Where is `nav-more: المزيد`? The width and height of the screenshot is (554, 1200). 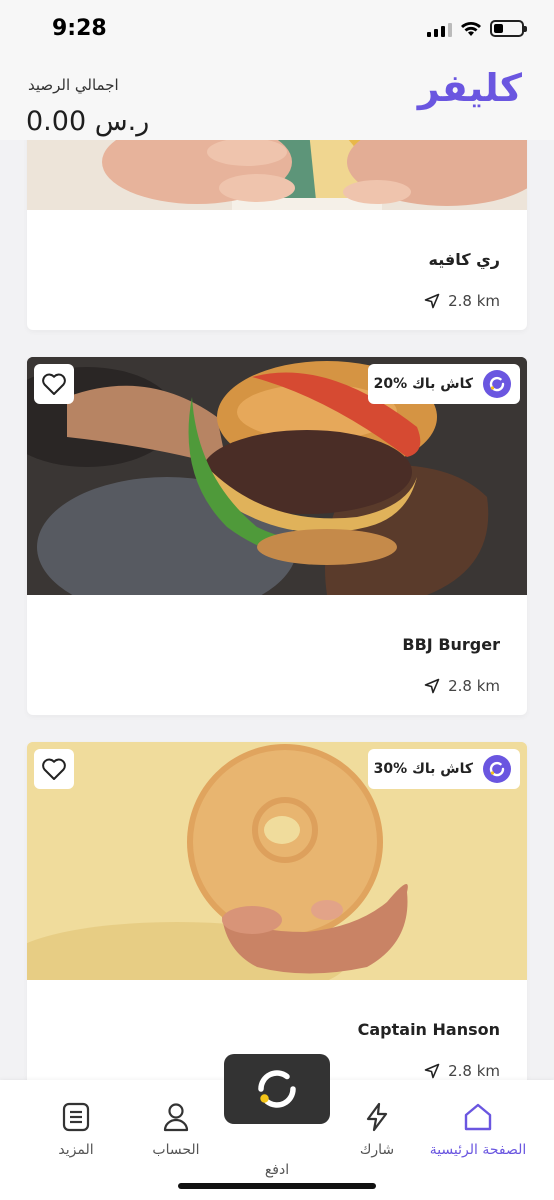 nav-more: المزيد is located at coordinates (76, 1130).